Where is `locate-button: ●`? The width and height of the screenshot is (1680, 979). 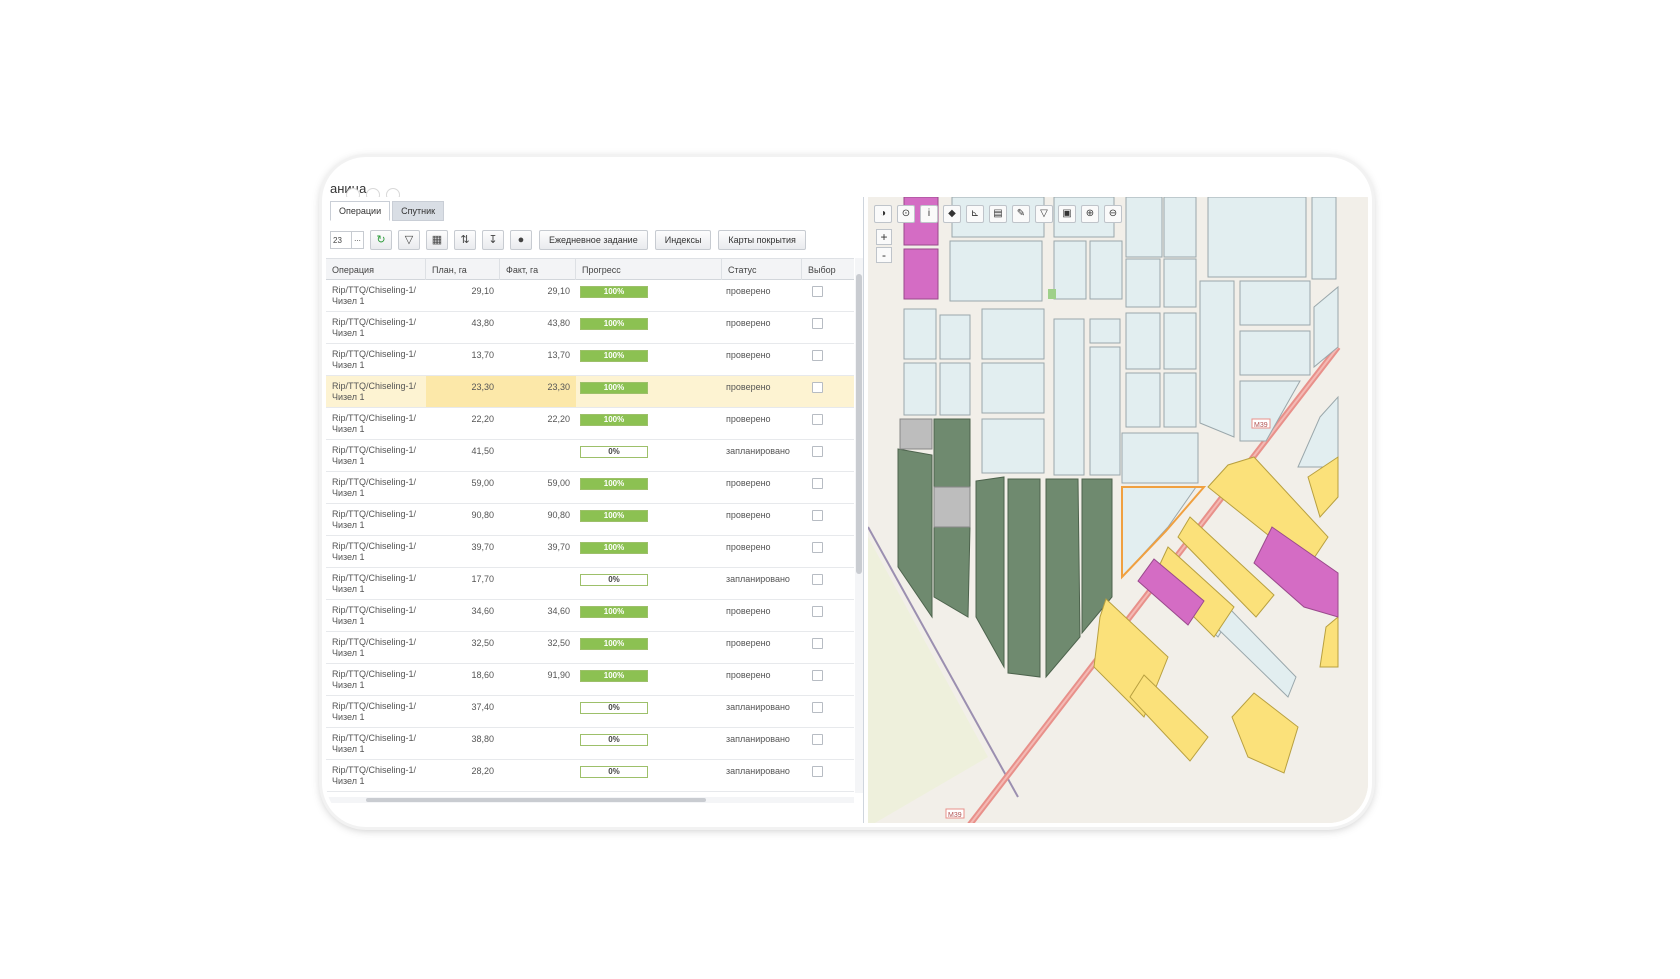
locate-button: ● is located at coordinates (521, 240).